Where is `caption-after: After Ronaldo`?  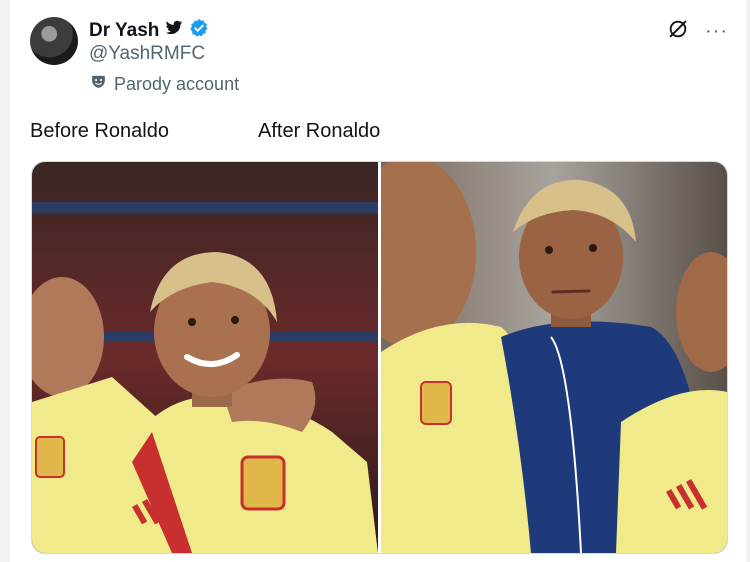
caption-after: After Ronaldo is located at coordinates (319, 131).